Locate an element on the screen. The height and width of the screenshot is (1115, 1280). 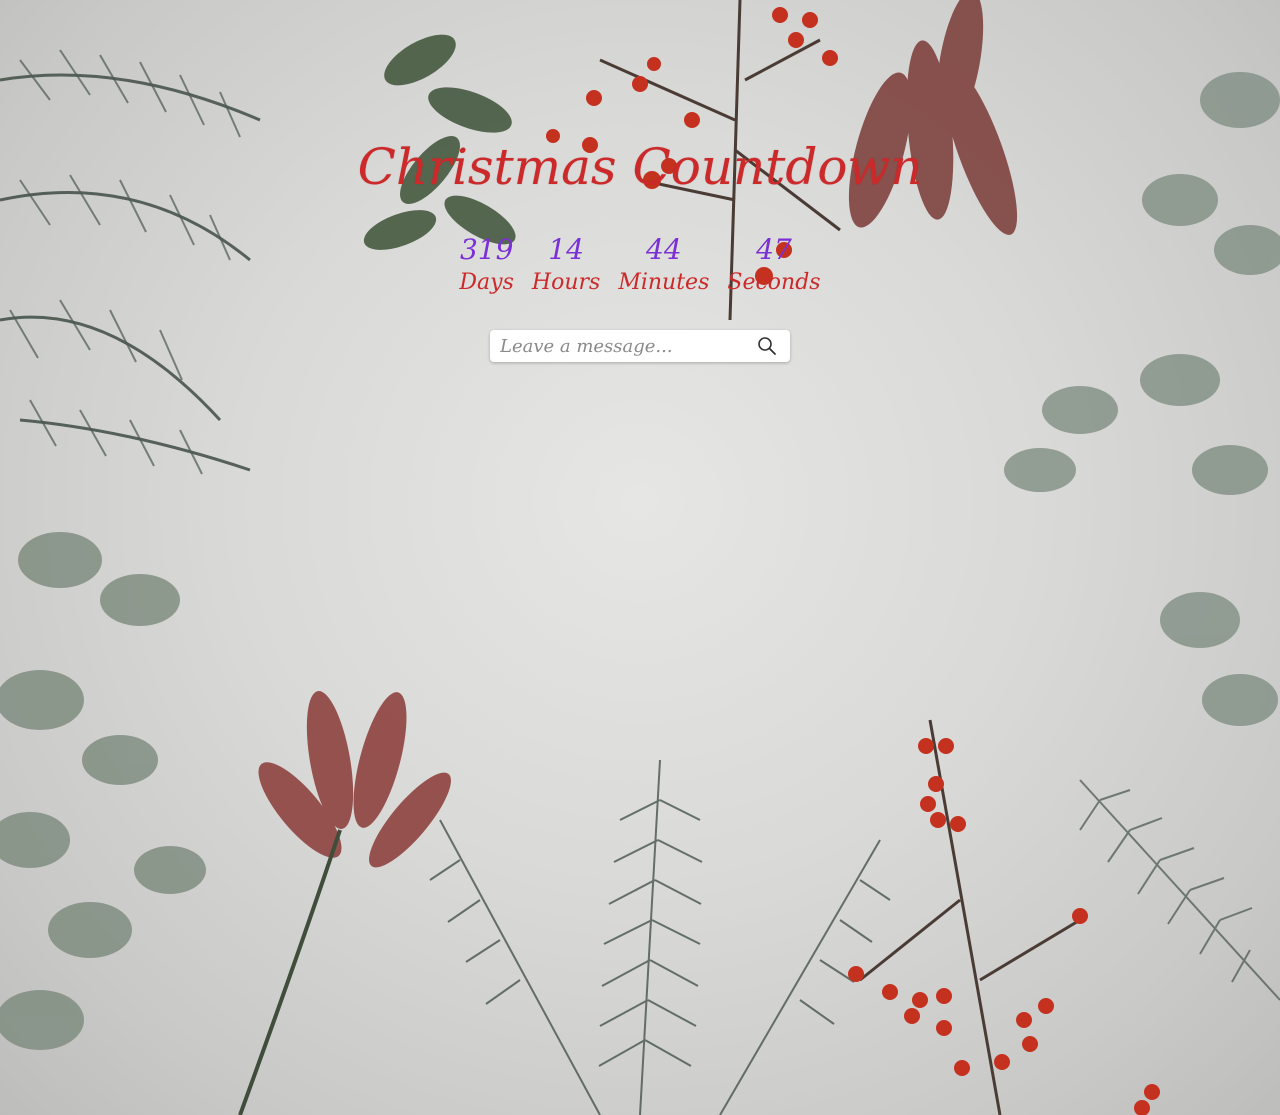
search-icon is located at coordinates (767, 346).